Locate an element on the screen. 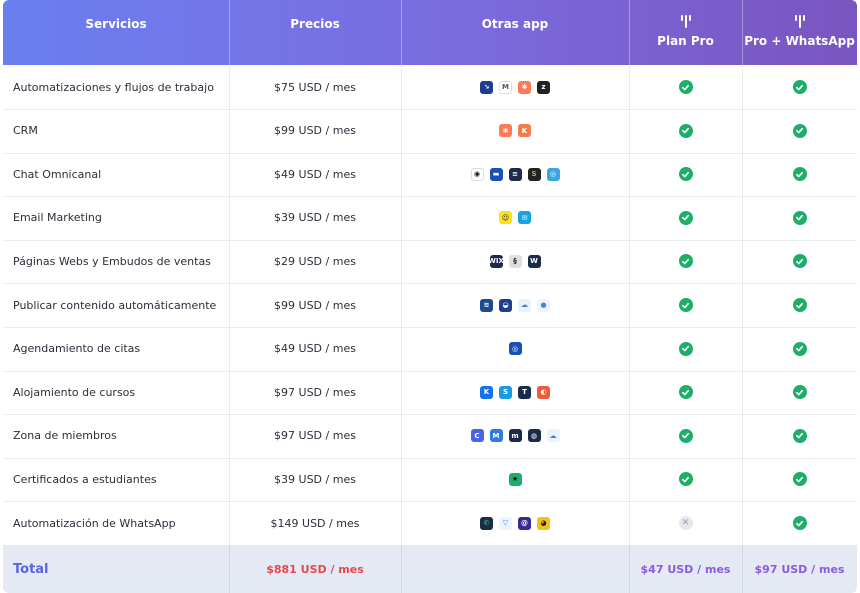 The height and width of the screenshot is (593, 860). pro-whatsapp-price: $97 USD / mes is located at coordinates (799, 569).